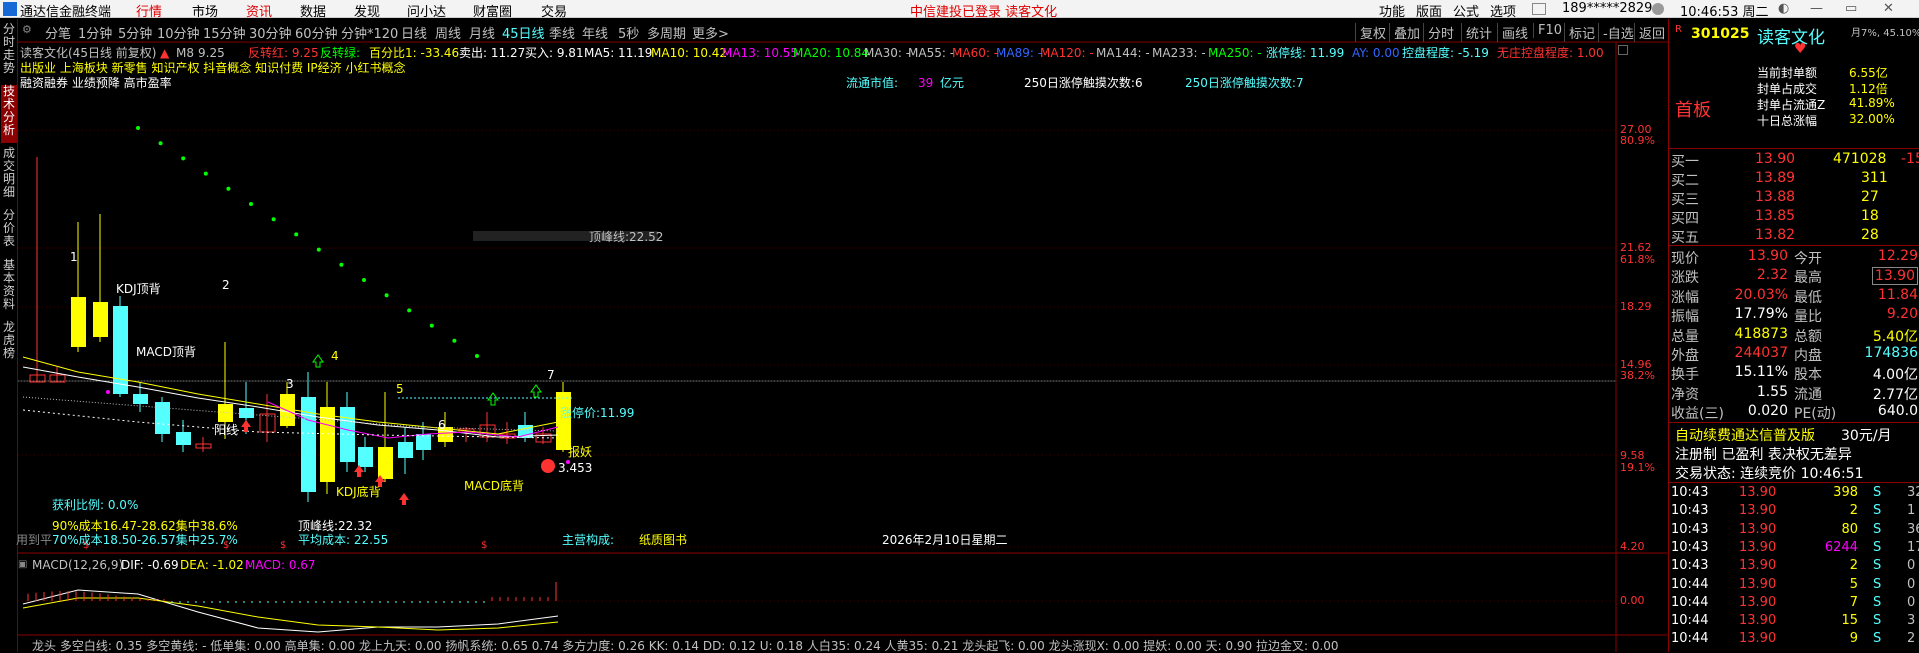 This screenshot has height=653, width=1919. Describe the element at coordinates (710, 32) in the screenshot. I see `period-more: 更多>` at that location.